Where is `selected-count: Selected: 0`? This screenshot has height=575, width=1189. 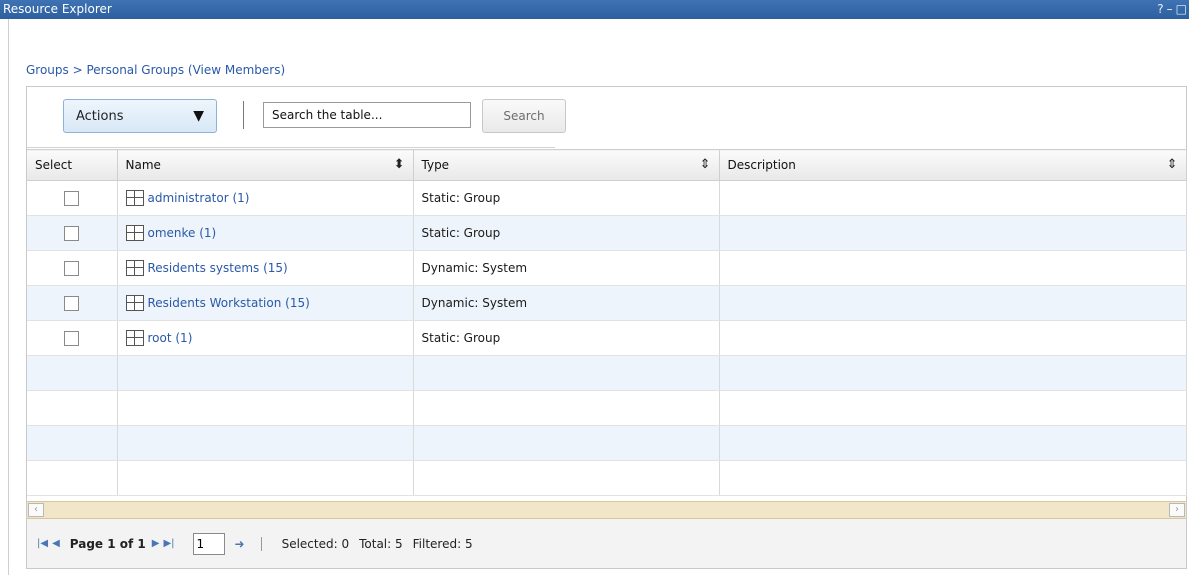
selected-count: Selected: 0 is located at coordinates (315, 543).